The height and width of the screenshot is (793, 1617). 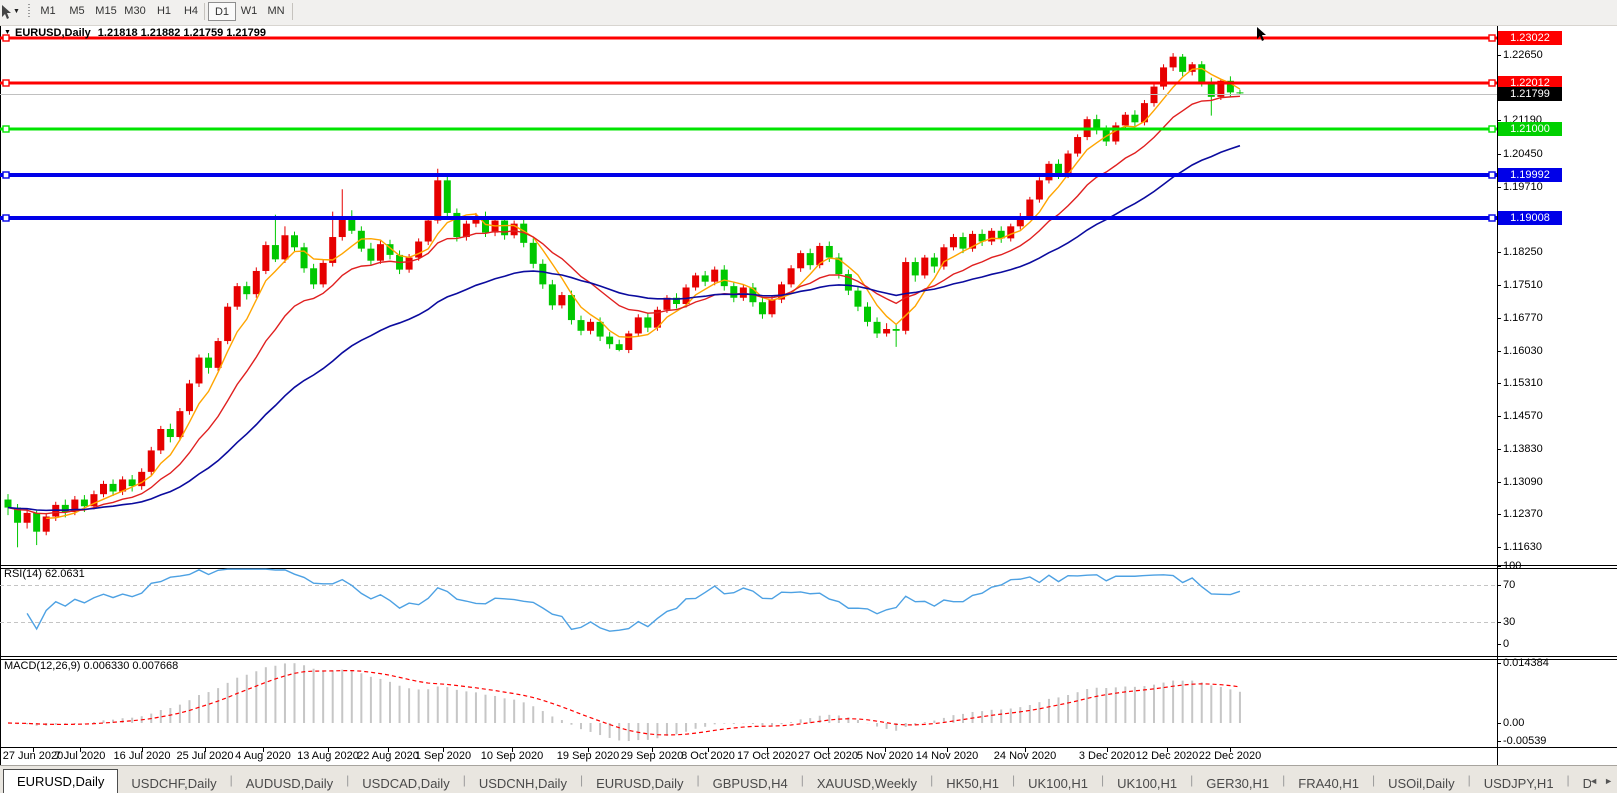 I want to click on timeframe-button-h1: H1, so click(x=164, y=11).